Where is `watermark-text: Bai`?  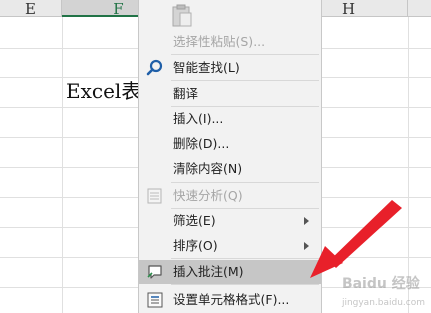 watermark-text: Bai is located at coordinates (354, 284).